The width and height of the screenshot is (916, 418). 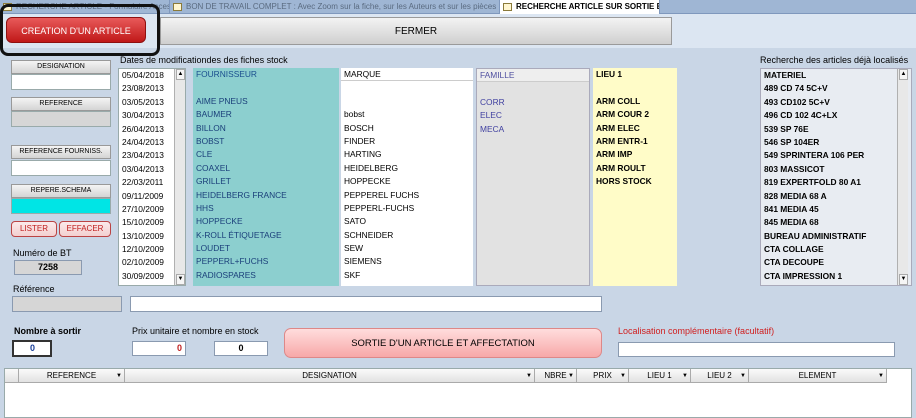 I want to click on reference-button: REFERENCE, so click(x=61, y=104).